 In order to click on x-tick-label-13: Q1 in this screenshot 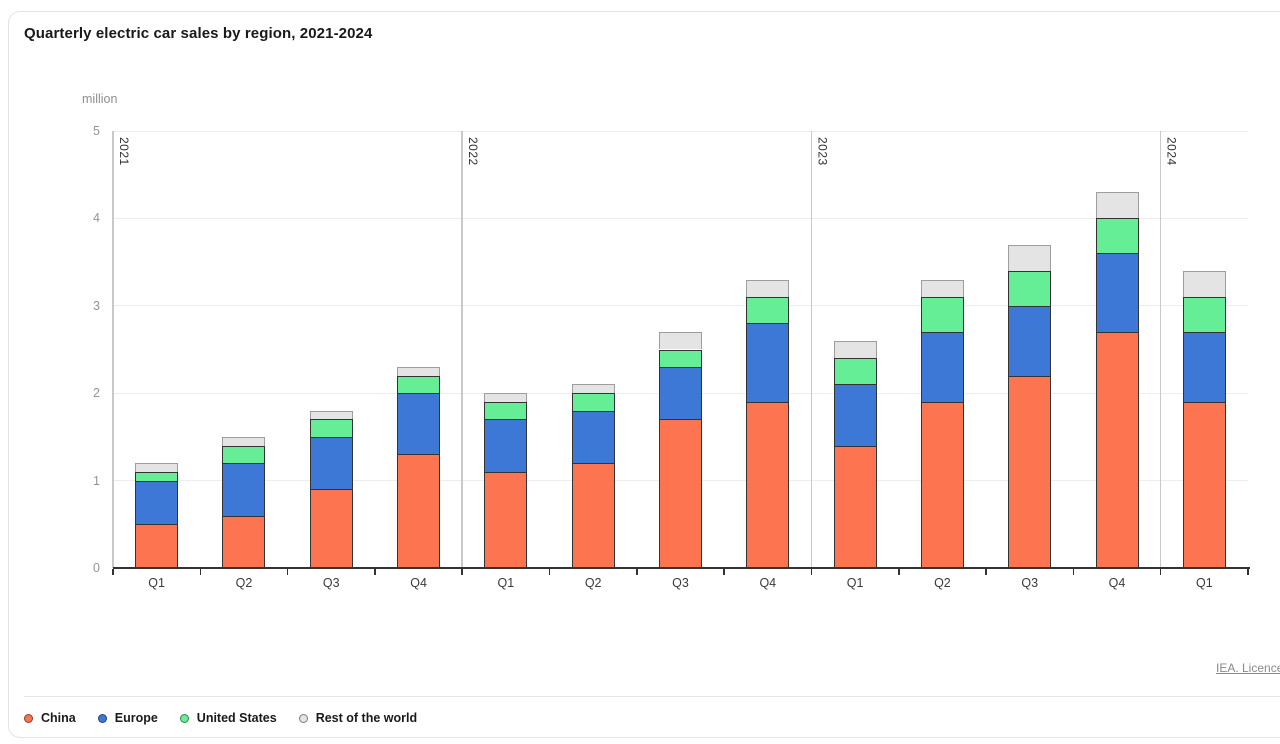, I will do `click(1204, 583)`.